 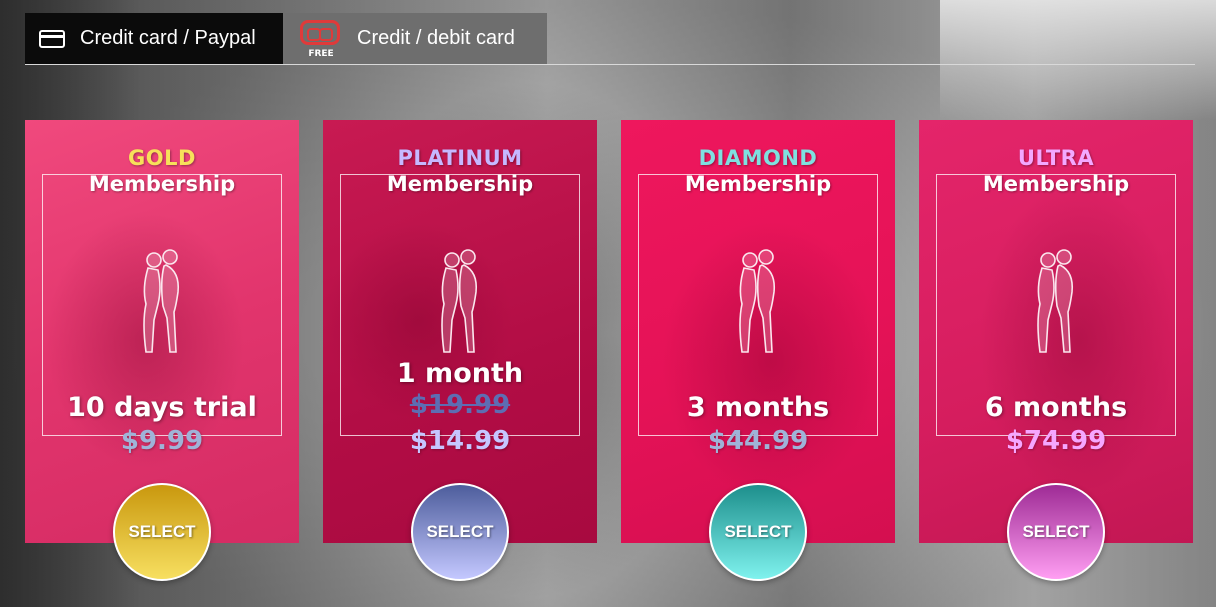 What do you see at coordinates (460, 158) in the screenshot?
I see `tier-name: PLATINUM` at bounding box center [460, 158].